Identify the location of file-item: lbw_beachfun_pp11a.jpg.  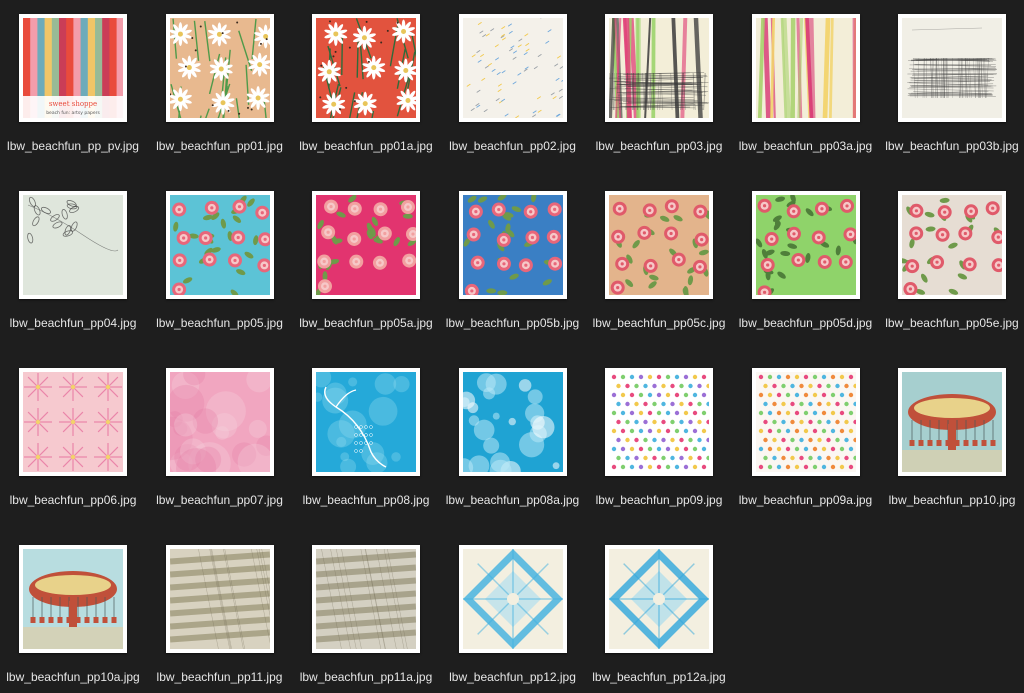
(366, 619).